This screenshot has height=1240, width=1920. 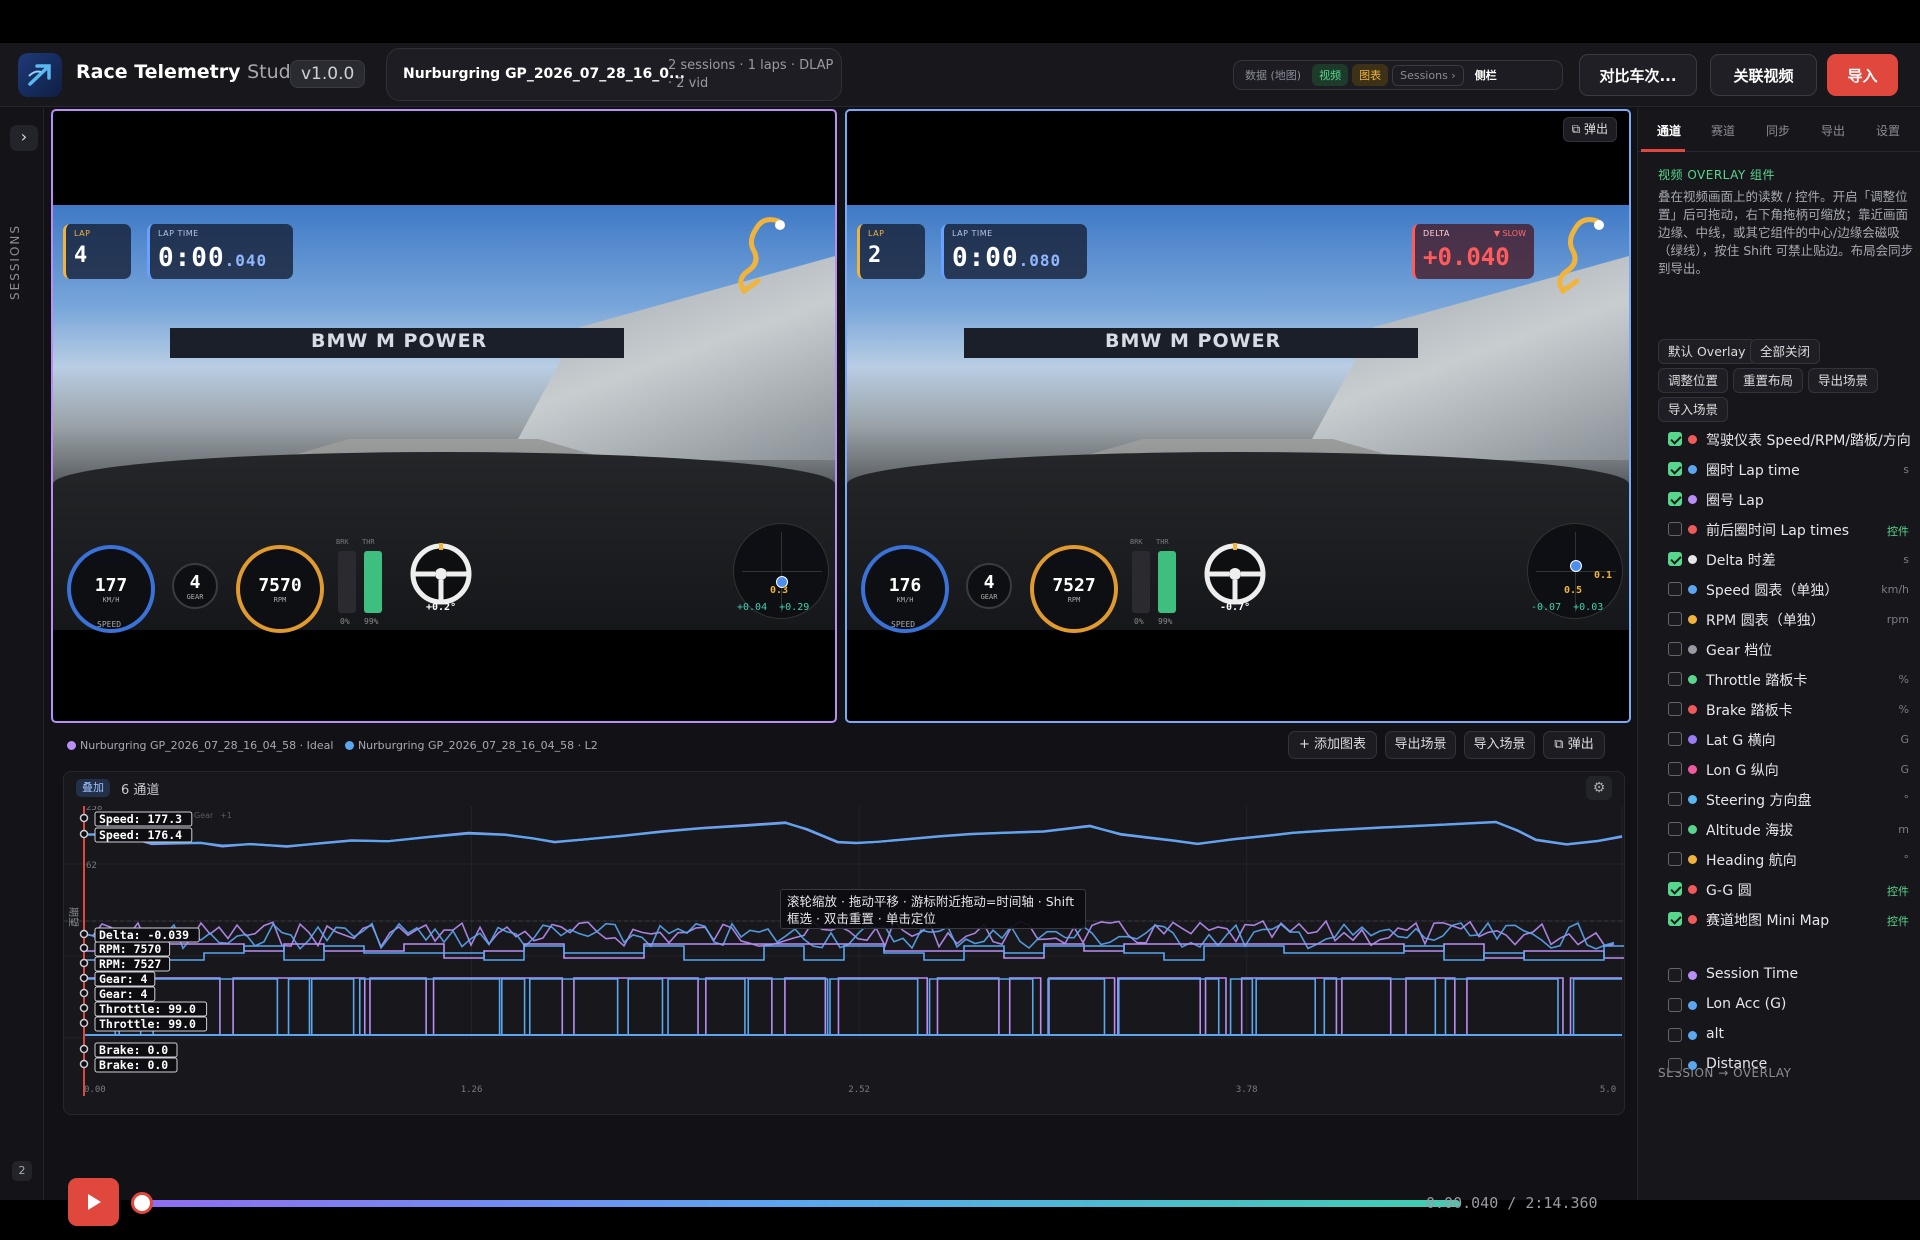 I want to click on view-toggle-4: 侧栏, so click(x=1486, y=75).